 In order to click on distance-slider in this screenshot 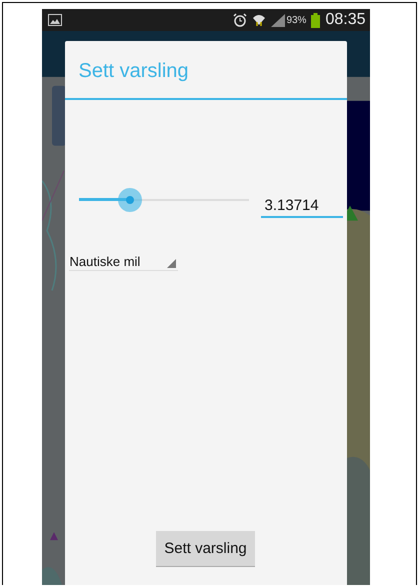, I will do `click(163, 200)`.